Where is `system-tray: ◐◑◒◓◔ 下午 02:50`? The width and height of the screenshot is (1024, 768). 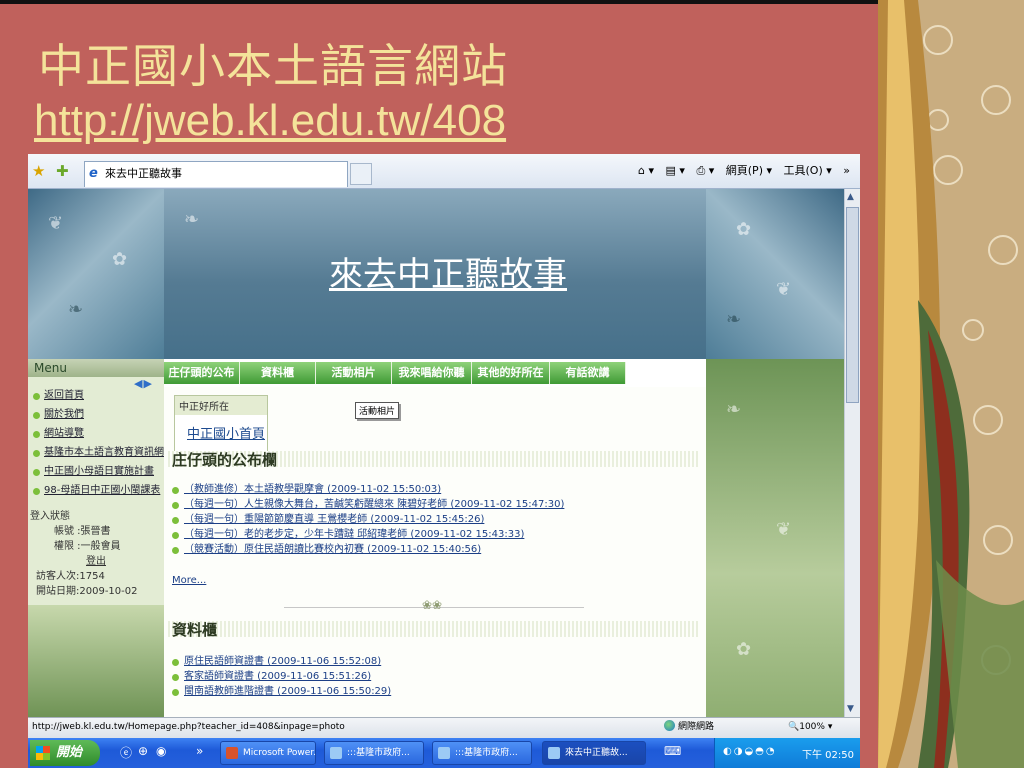 system-tray: ◐◑◒◓◔ 下午 02:50 is located at coordinates (787, 753).